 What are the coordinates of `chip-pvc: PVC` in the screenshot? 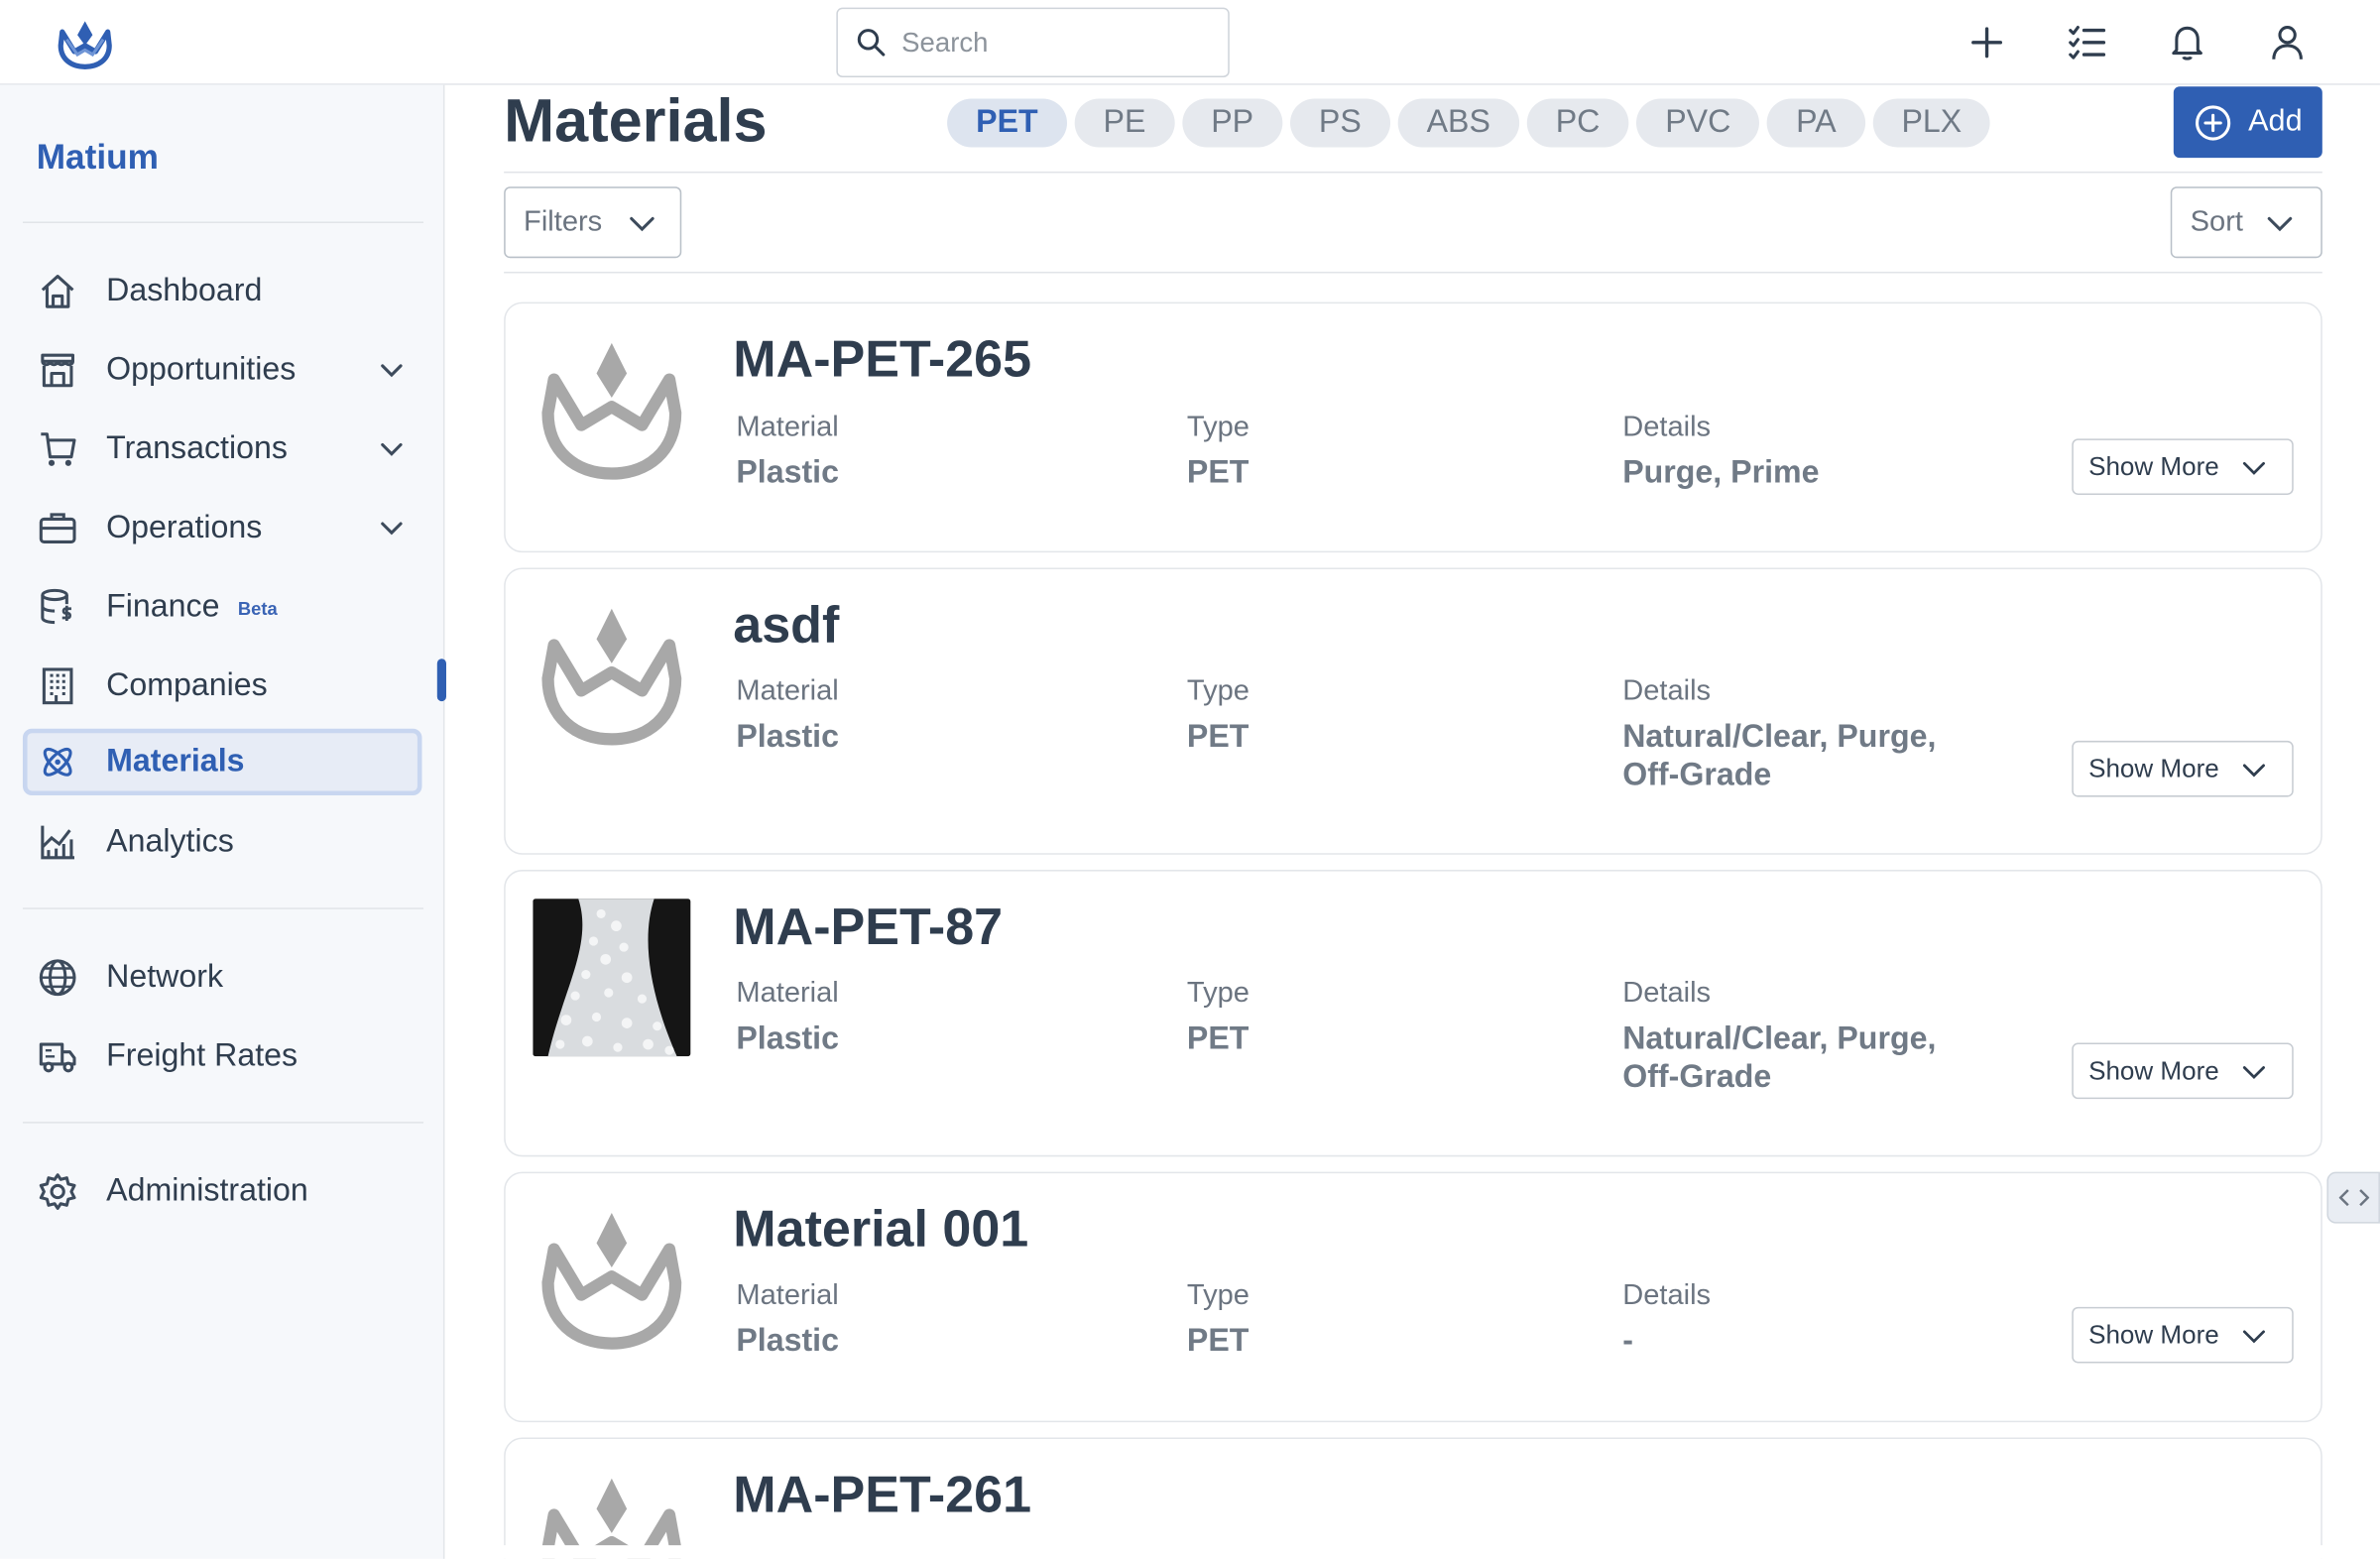 It's located at (1698, 123).